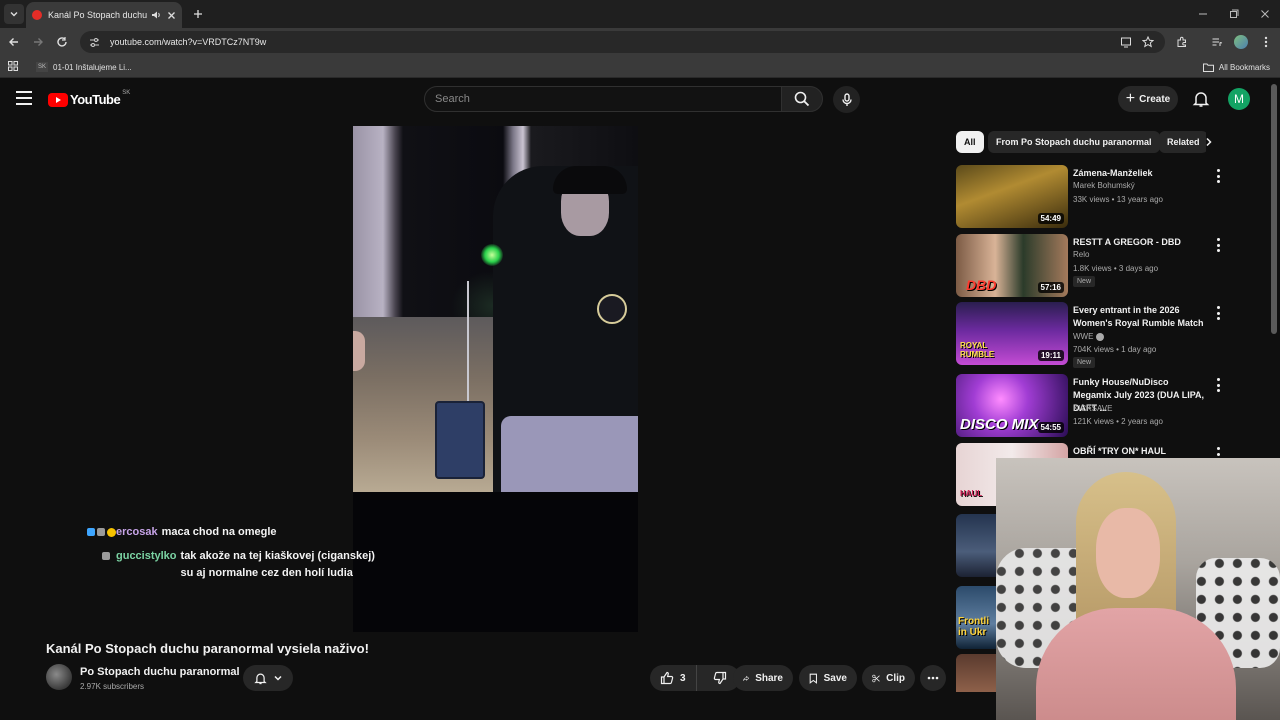 Image resolution: width=1280 pixels, height=720 pixels. What do you see at coordinates (673, 678) in the screenshot?
I see `like-button: 3` at bounding box center [673, 678].